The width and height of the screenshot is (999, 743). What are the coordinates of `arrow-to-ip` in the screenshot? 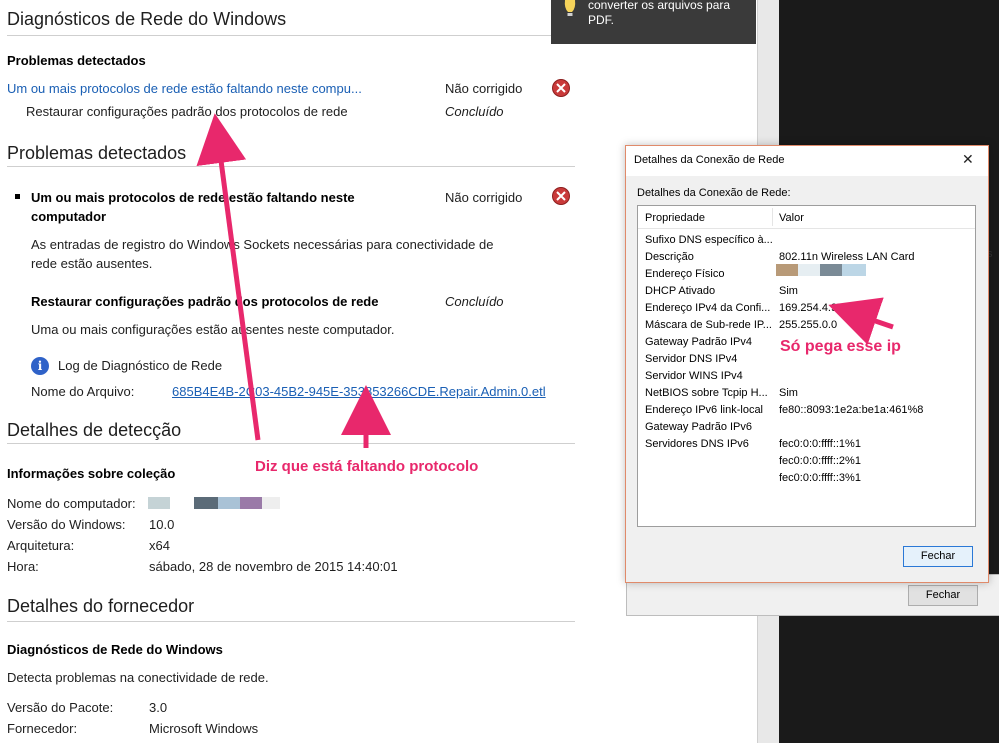 It's located at (861, 321).